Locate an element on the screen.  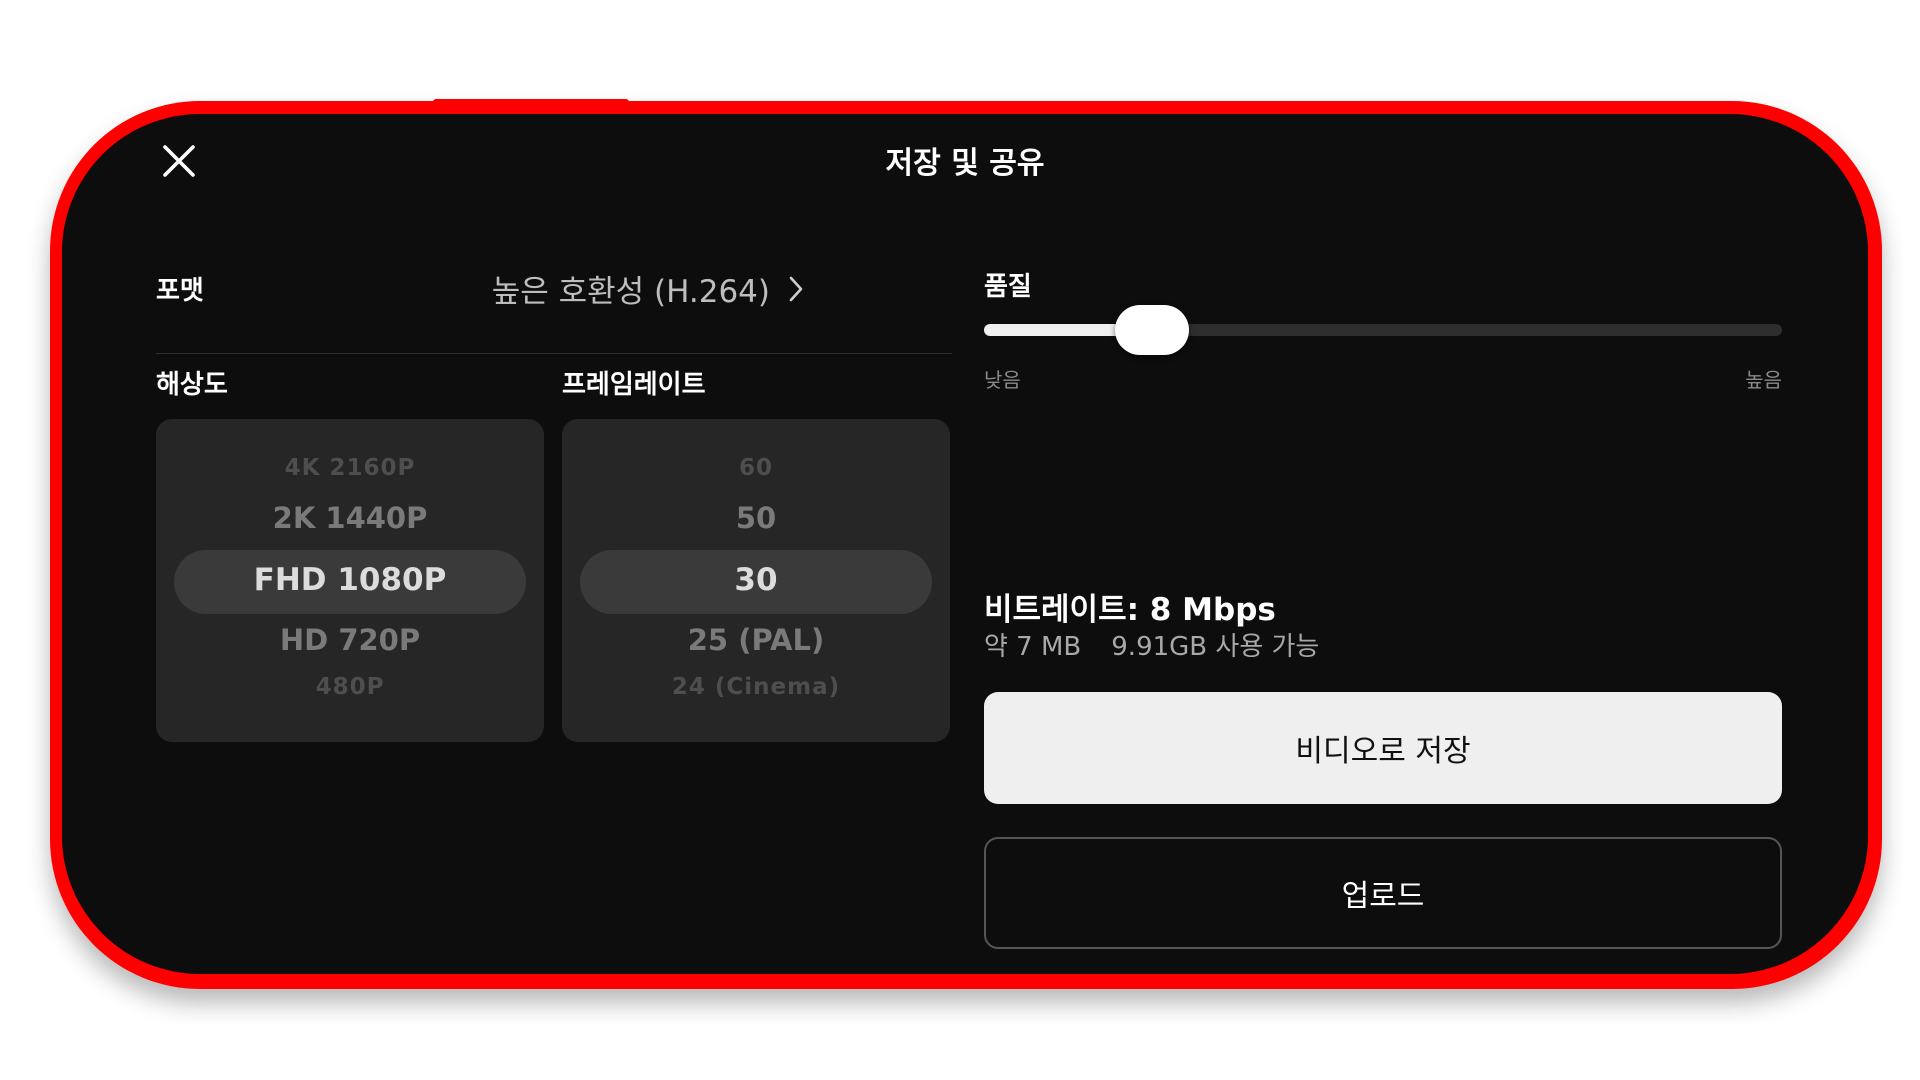
storage-info: 약 7 MB 9.91GB 사용 가능 is located at coordinates (1151, 644).